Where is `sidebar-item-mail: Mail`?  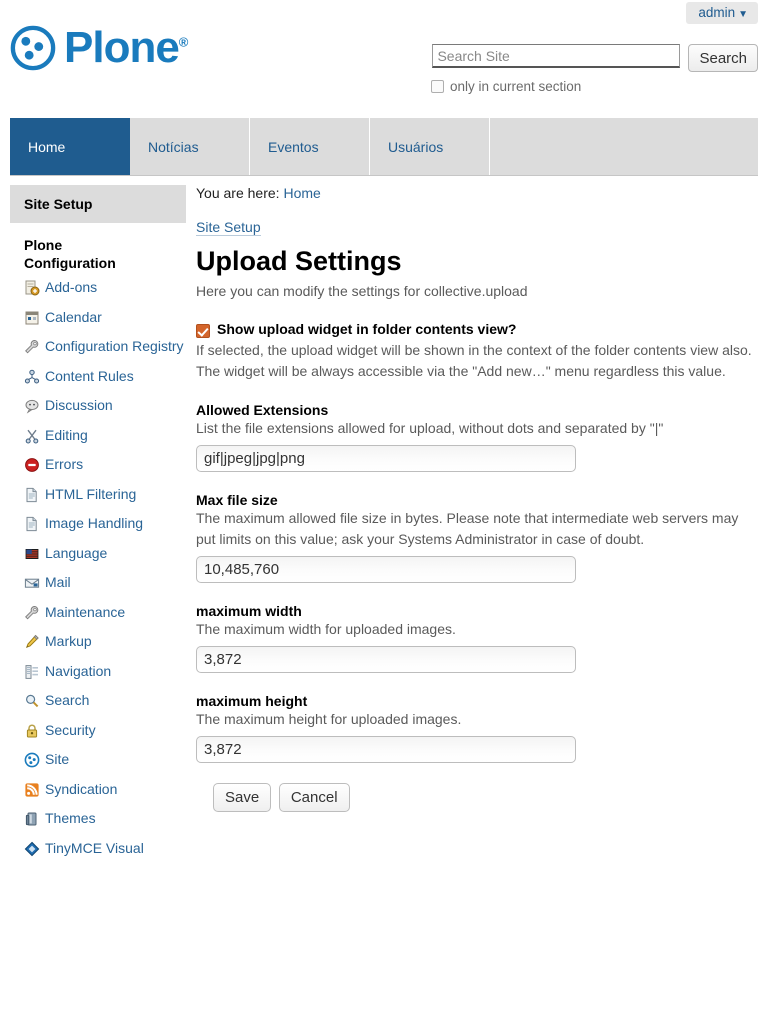
sidebar-item-mail: Mail is located at coordinates (105, 583).